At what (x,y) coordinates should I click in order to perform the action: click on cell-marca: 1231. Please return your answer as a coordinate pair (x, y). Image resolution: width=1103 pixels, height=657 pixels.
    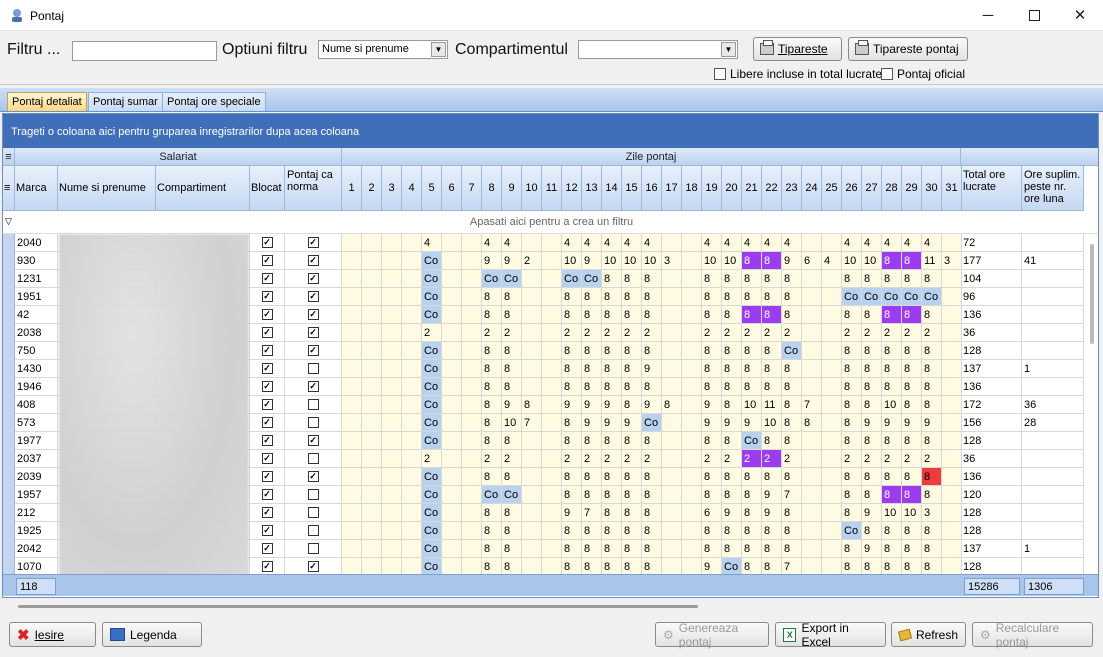
    Looking at the image, I should click on (36, 279).